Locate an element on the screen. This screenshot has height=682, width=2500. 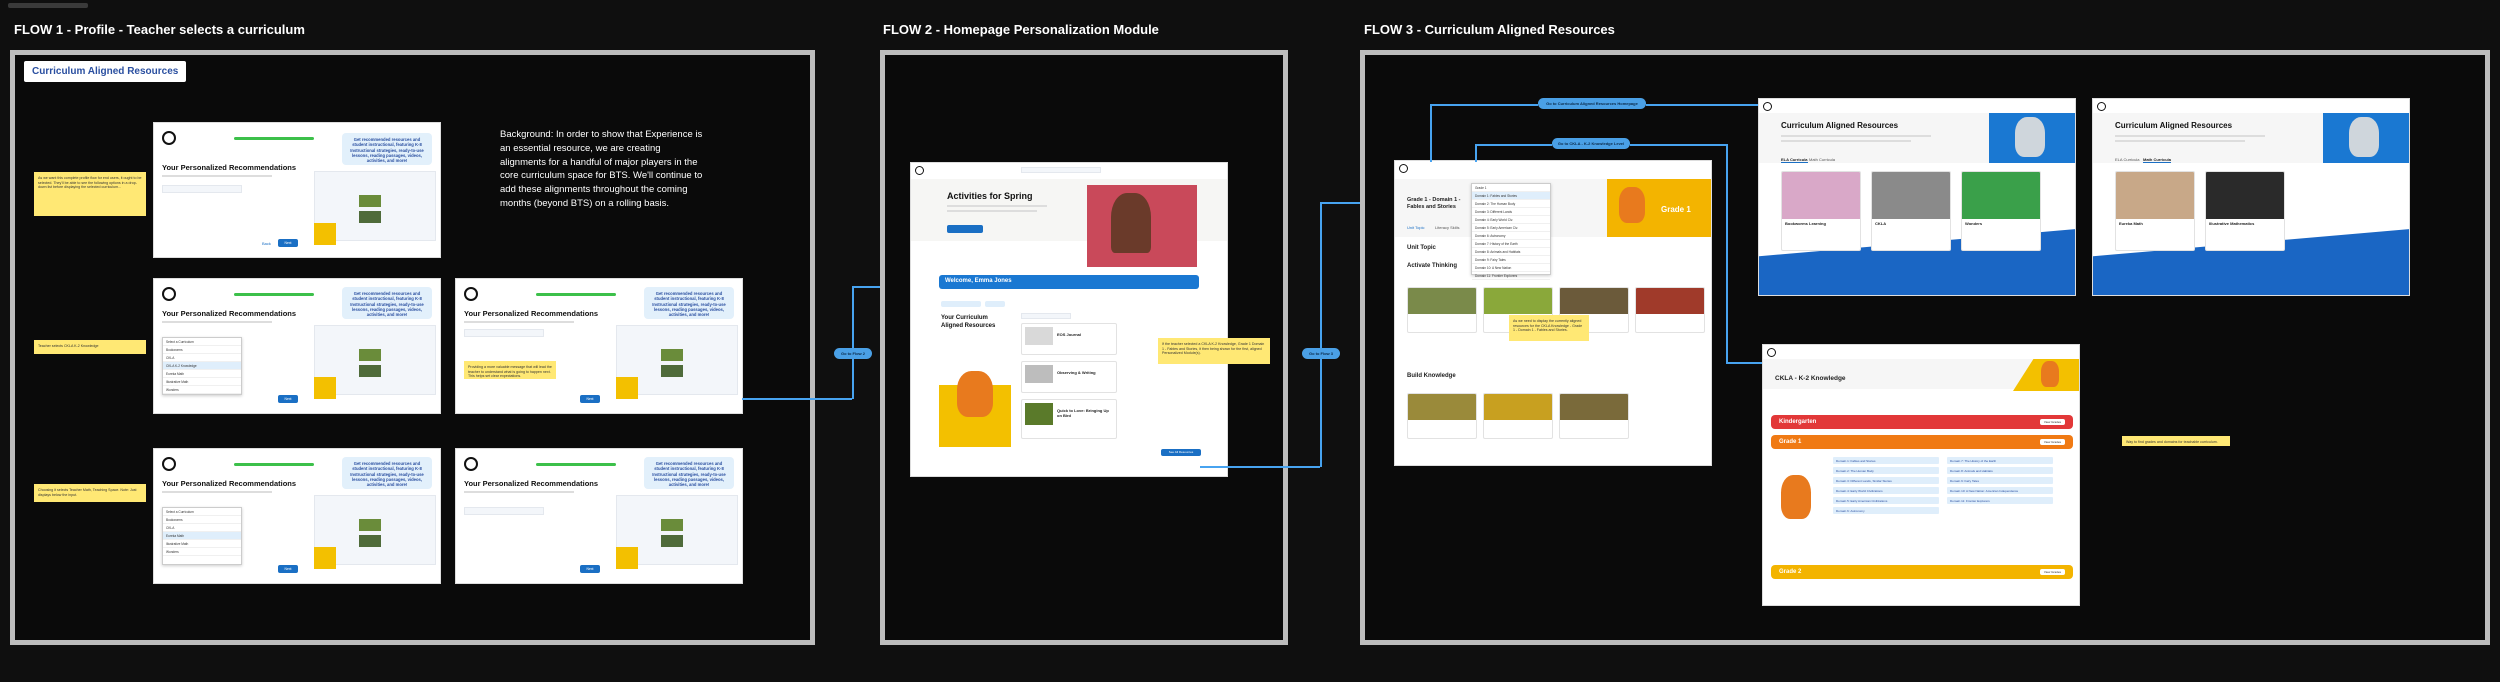
resource-card: Observing & Writing is located at coordinates (1069, 377).